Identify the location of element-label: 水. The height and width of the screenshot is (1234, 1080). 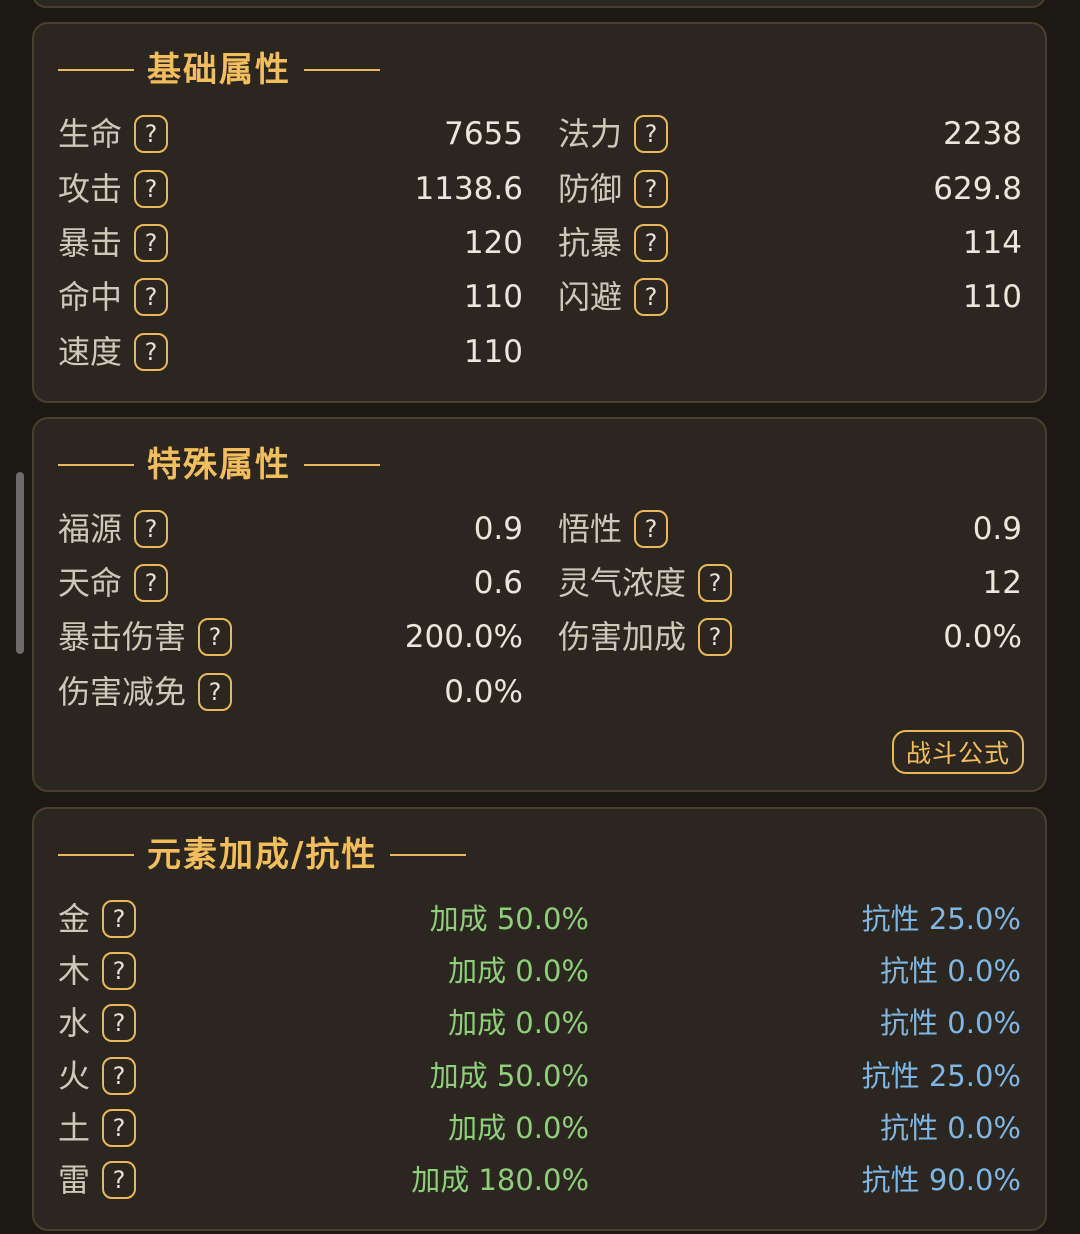
(74, 1023).